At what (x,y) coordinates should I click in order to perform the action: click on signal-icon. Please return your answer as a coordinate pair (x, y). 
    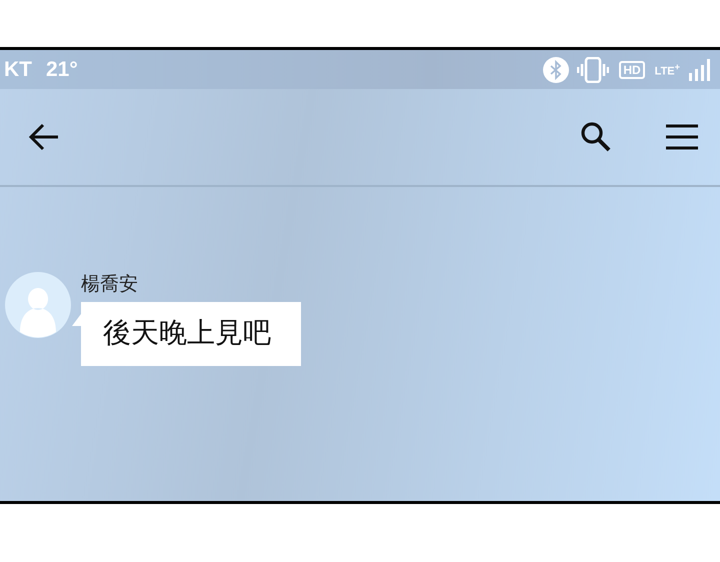
    Looking at the image, I should click on (700, 69).